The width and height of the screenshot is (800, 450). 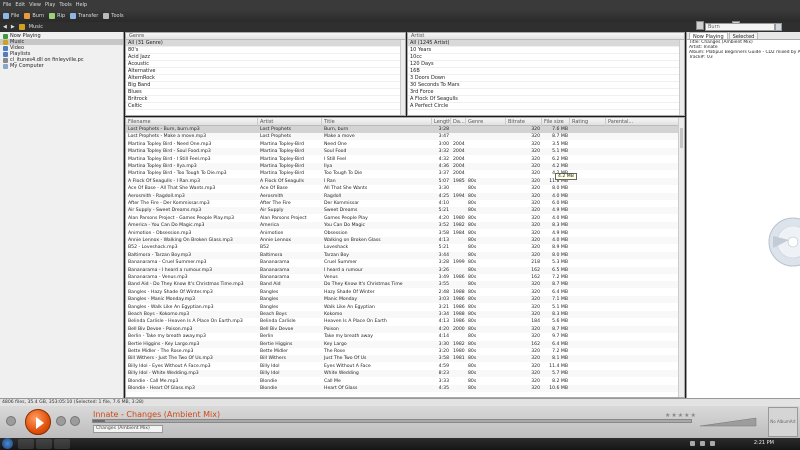 I want to click on burn-button: Burn, so click(x=34, y=15).